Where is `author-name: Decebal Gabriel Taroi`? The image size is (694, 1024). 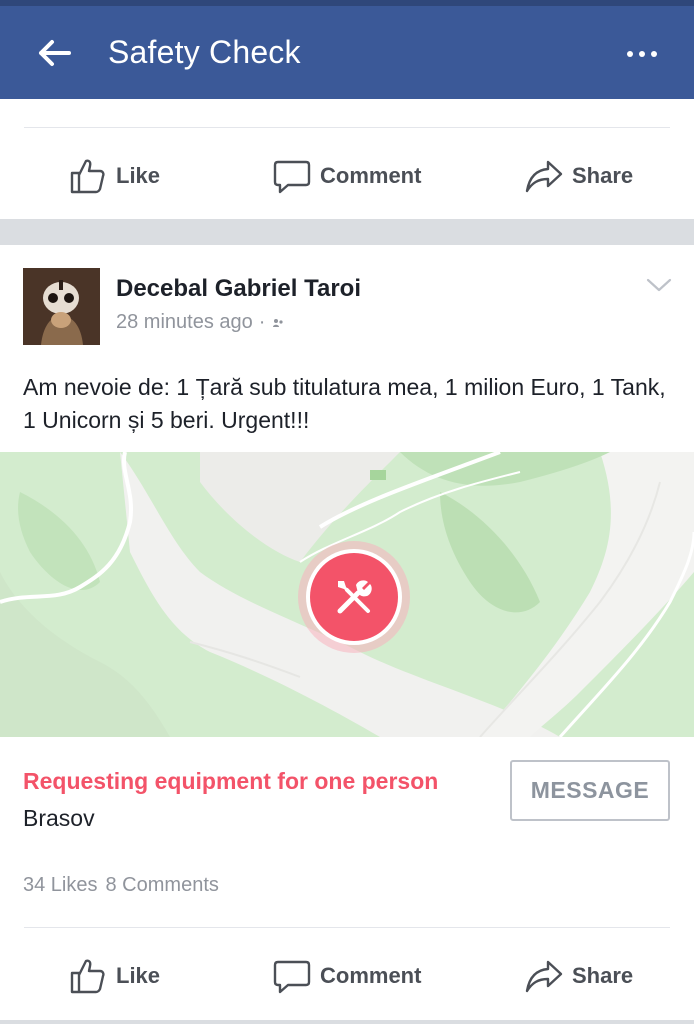 author-name: Decebal Gabriel Taroi is located at coordinates (238, 289).